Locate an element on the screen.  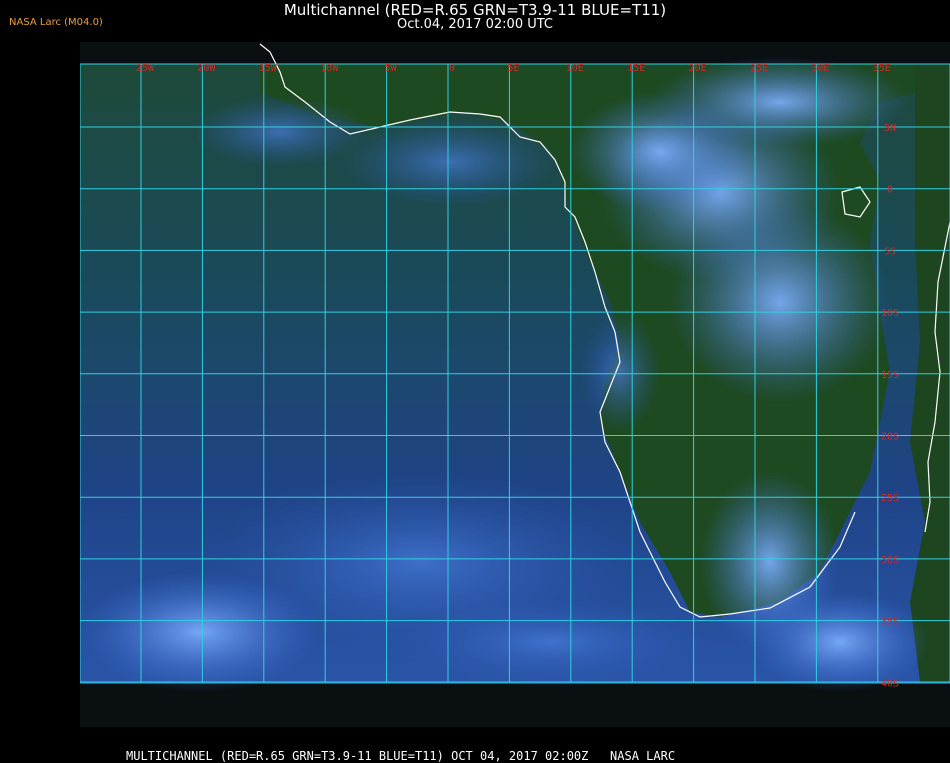
producer-label: NASA Larc (M04.0) is located at coordinates (56, 22).